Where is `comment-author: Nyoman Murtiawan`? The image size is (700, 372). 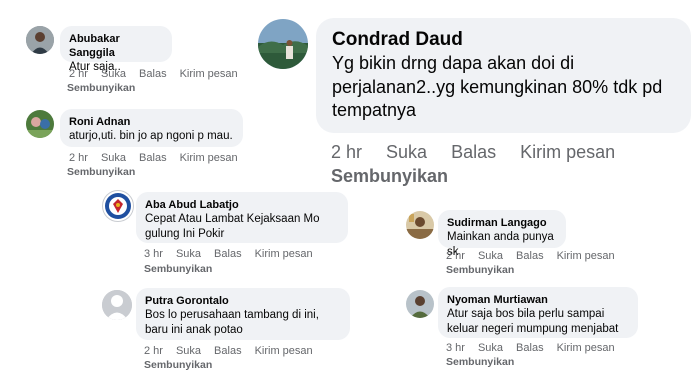
comment-author: Nyoman Murtiawan is located at coordinates (538, 300).